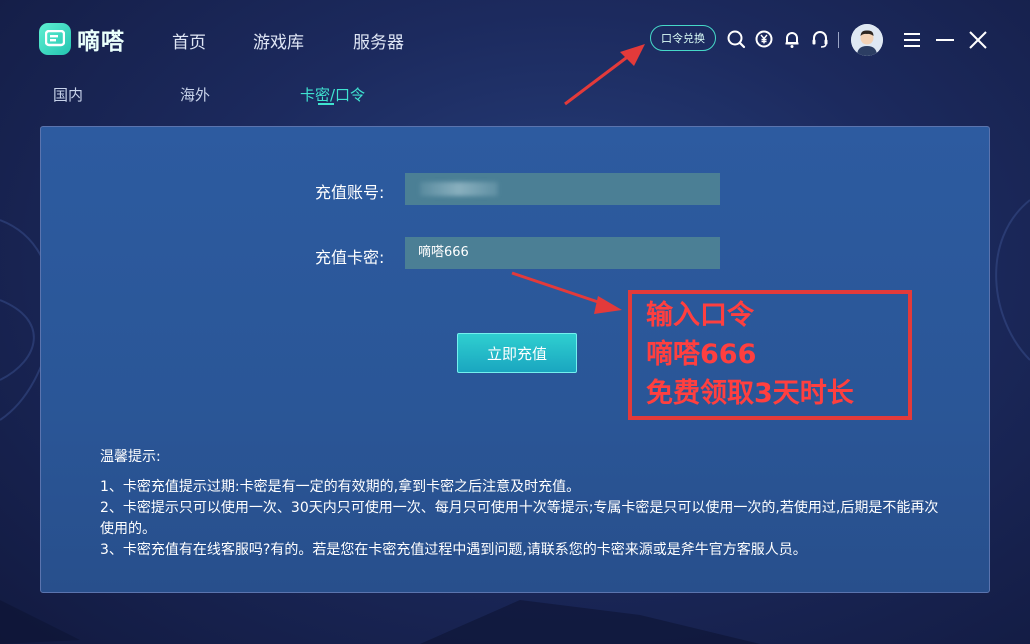 The image size is (1030, 644). Describe the element at coordinates (838, 40) in the screenshot. I see `toolbar-divider` at that location.